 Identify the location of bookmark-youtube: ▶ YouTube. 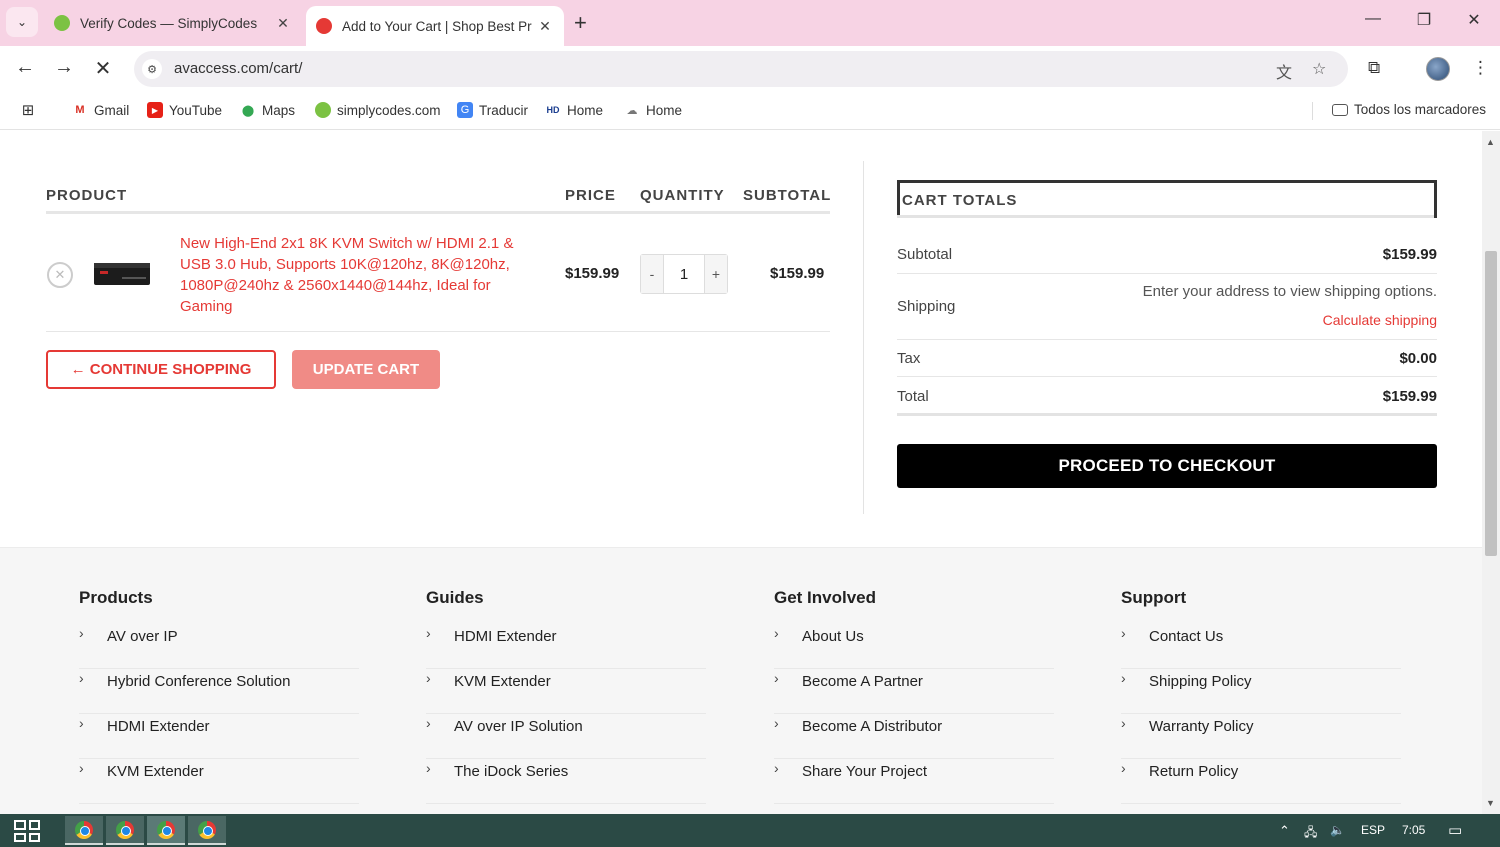
(184, 110).